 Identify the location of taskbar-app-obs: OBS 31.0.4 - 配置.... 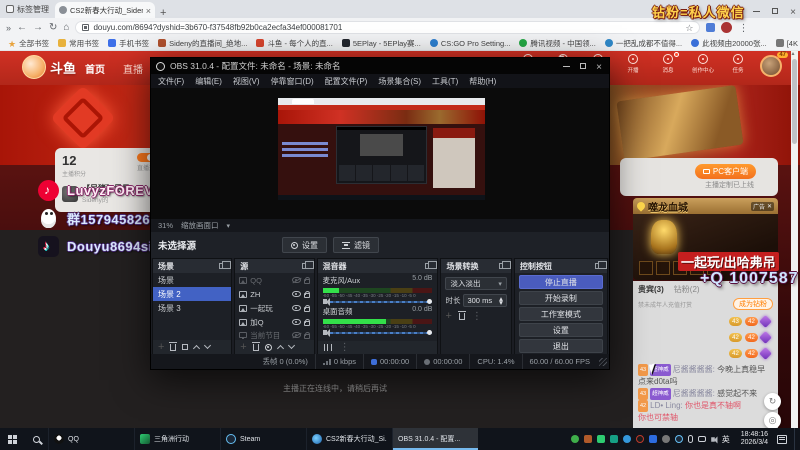
(435, 439).